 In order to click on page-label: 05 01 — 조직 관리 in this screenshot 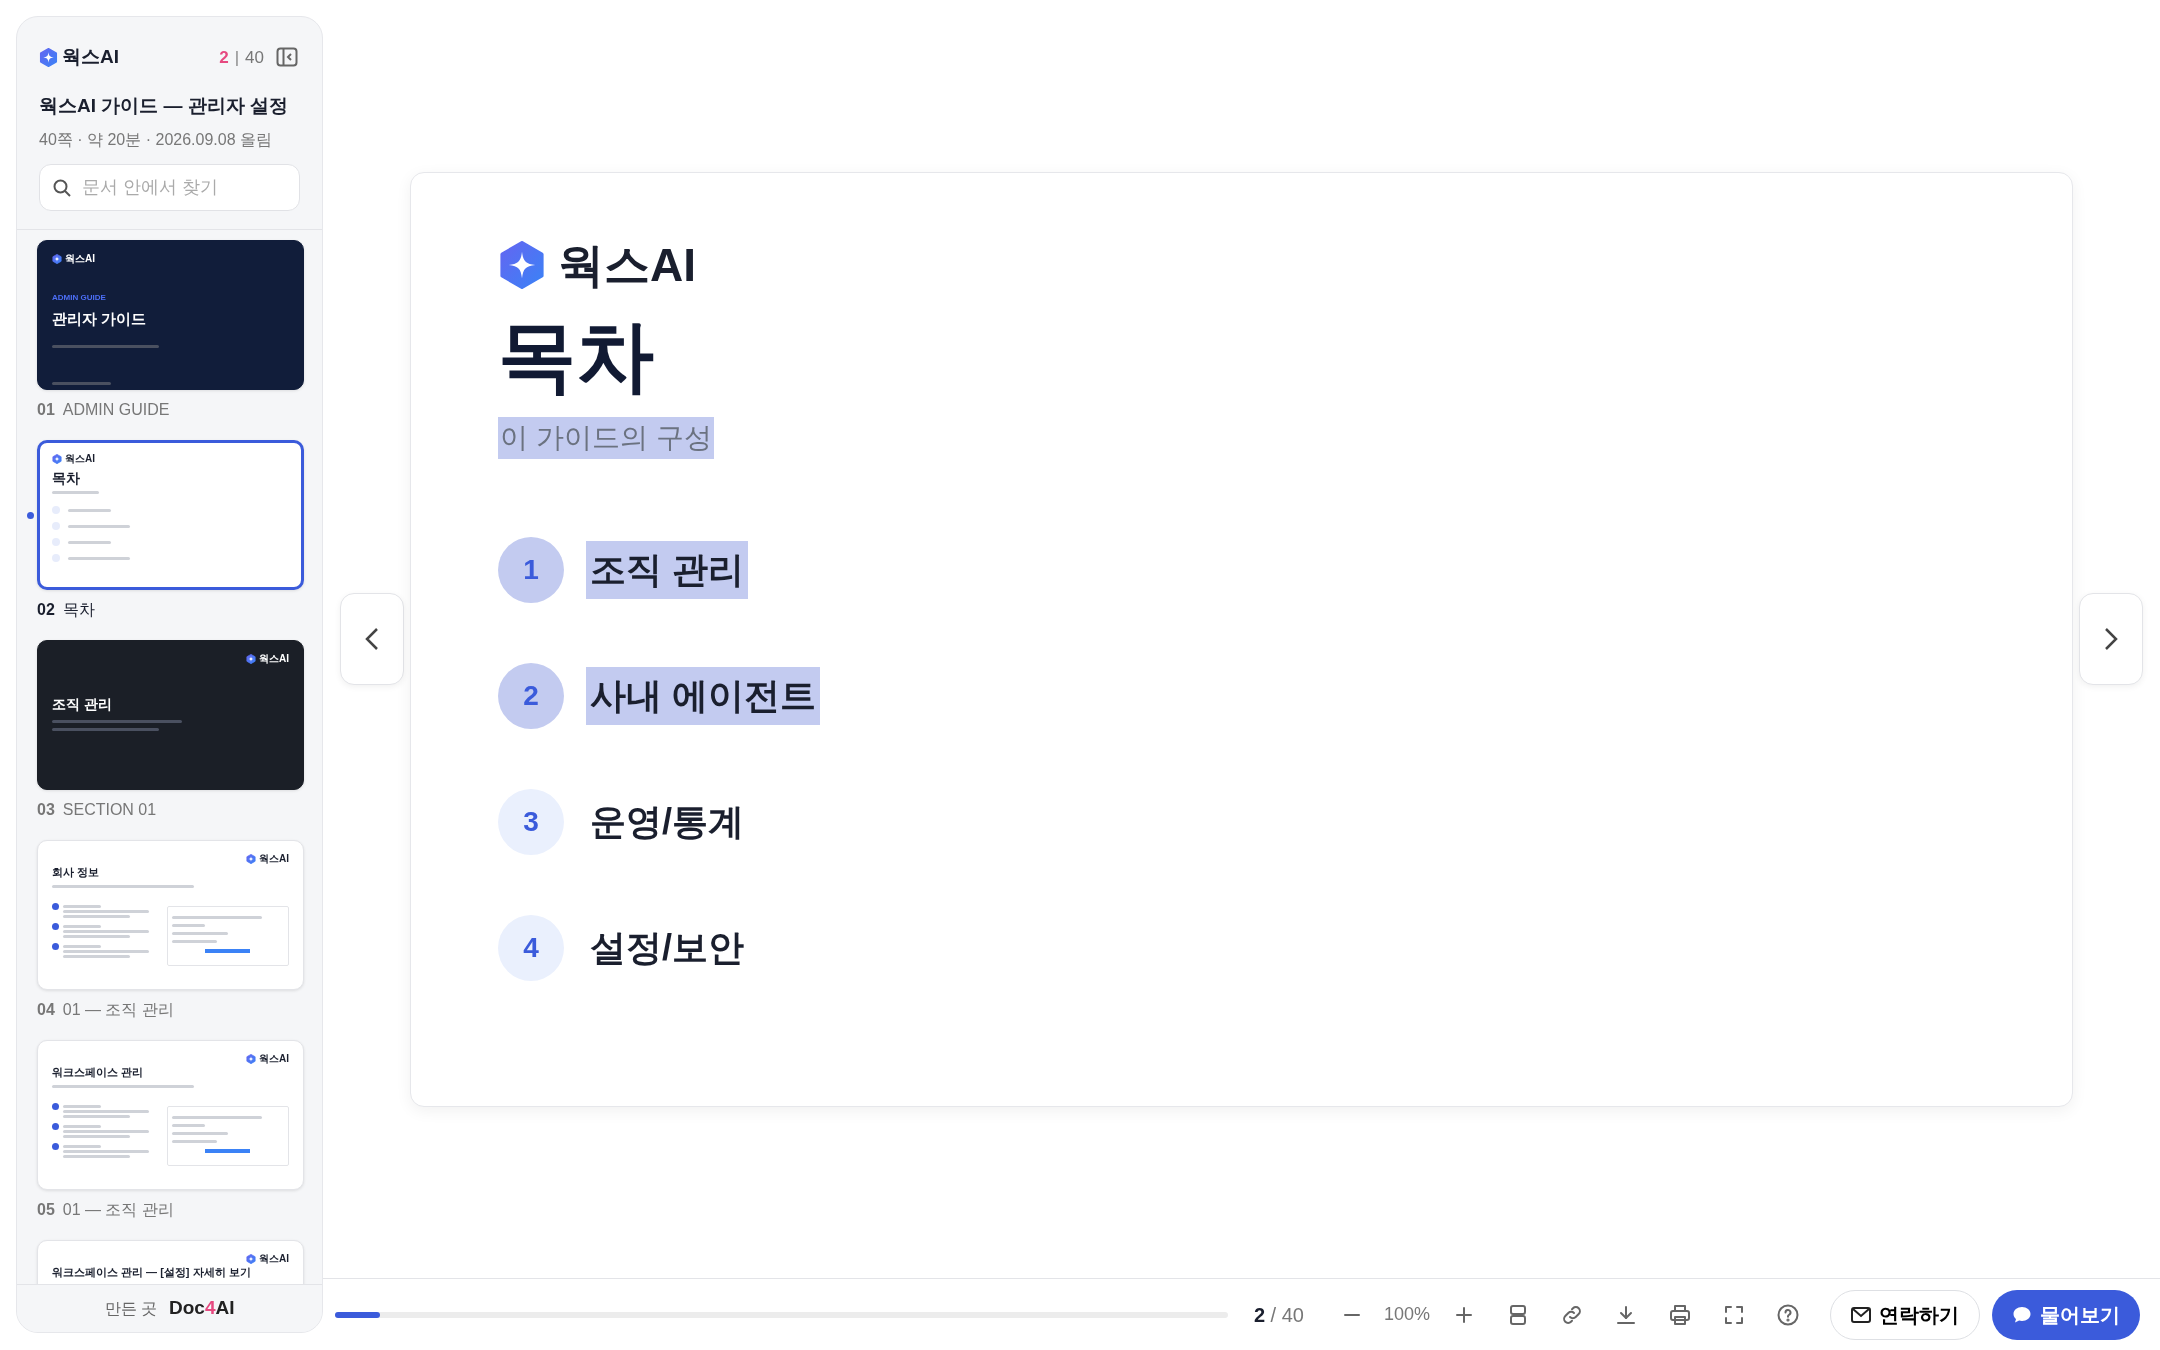, I will do `click(106, 1210)`.